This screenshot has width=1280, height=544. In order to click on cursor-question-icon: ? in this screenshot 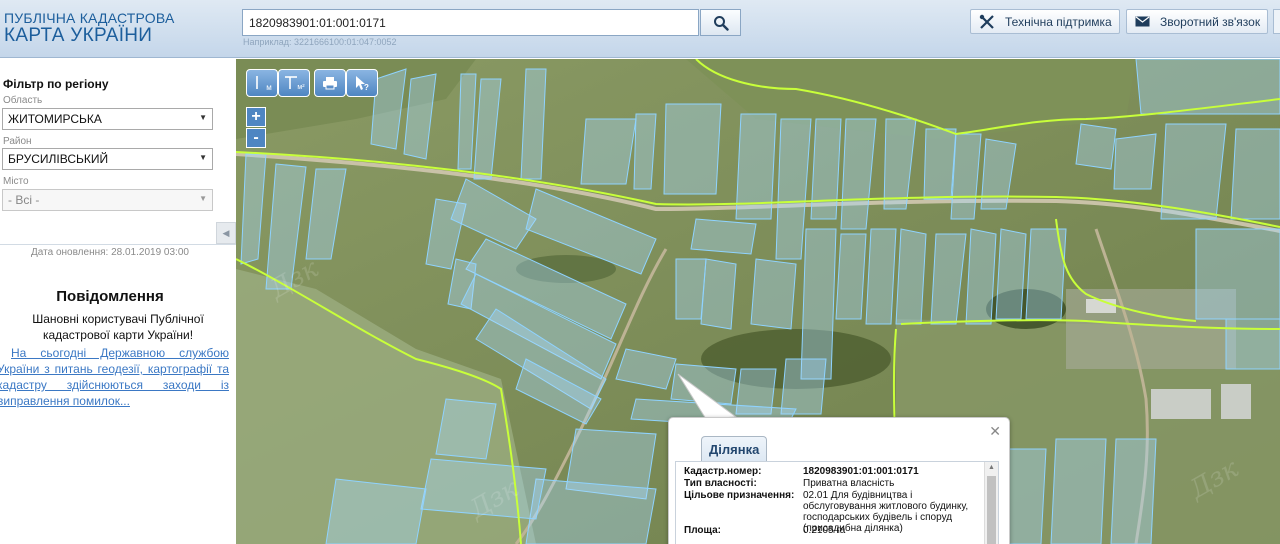, I will do `click(362, 84)`.